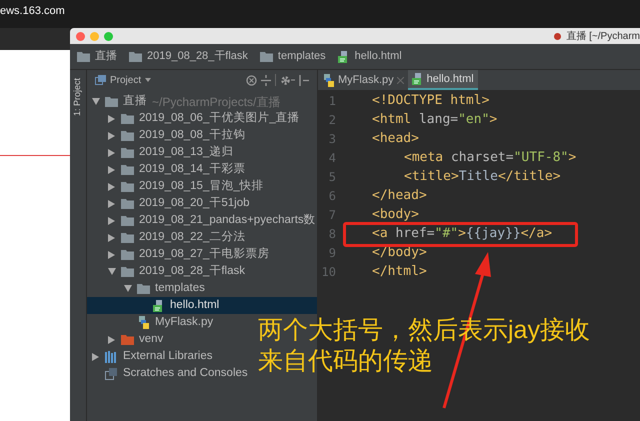  Describe the element at coordinates (177, 186) in the screenshot. I see `tree-item: 2019_08_15_冒泡_快排` at that location.